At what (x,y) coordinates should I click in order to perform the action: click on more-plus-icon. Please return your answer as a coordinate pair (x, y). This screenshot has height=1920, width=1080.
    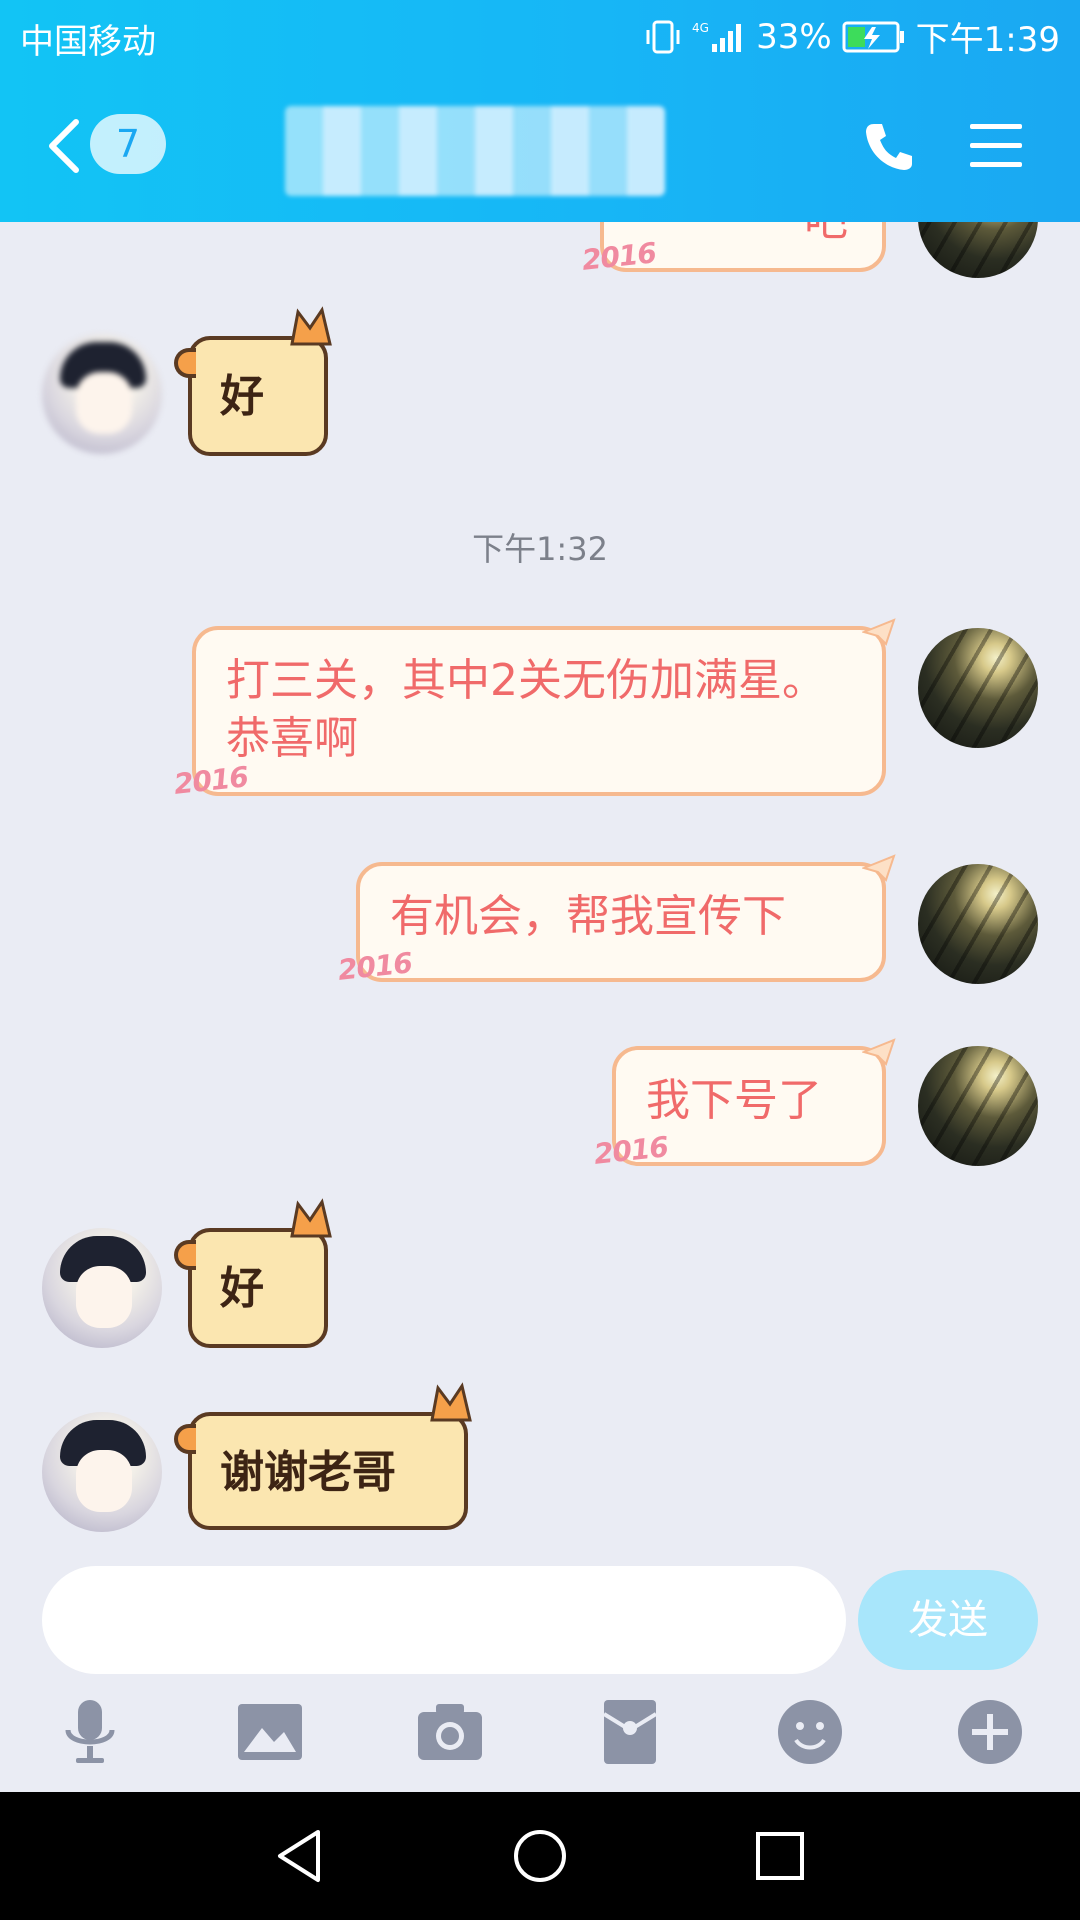
    Looking at the image, I should click on (990, 1732).